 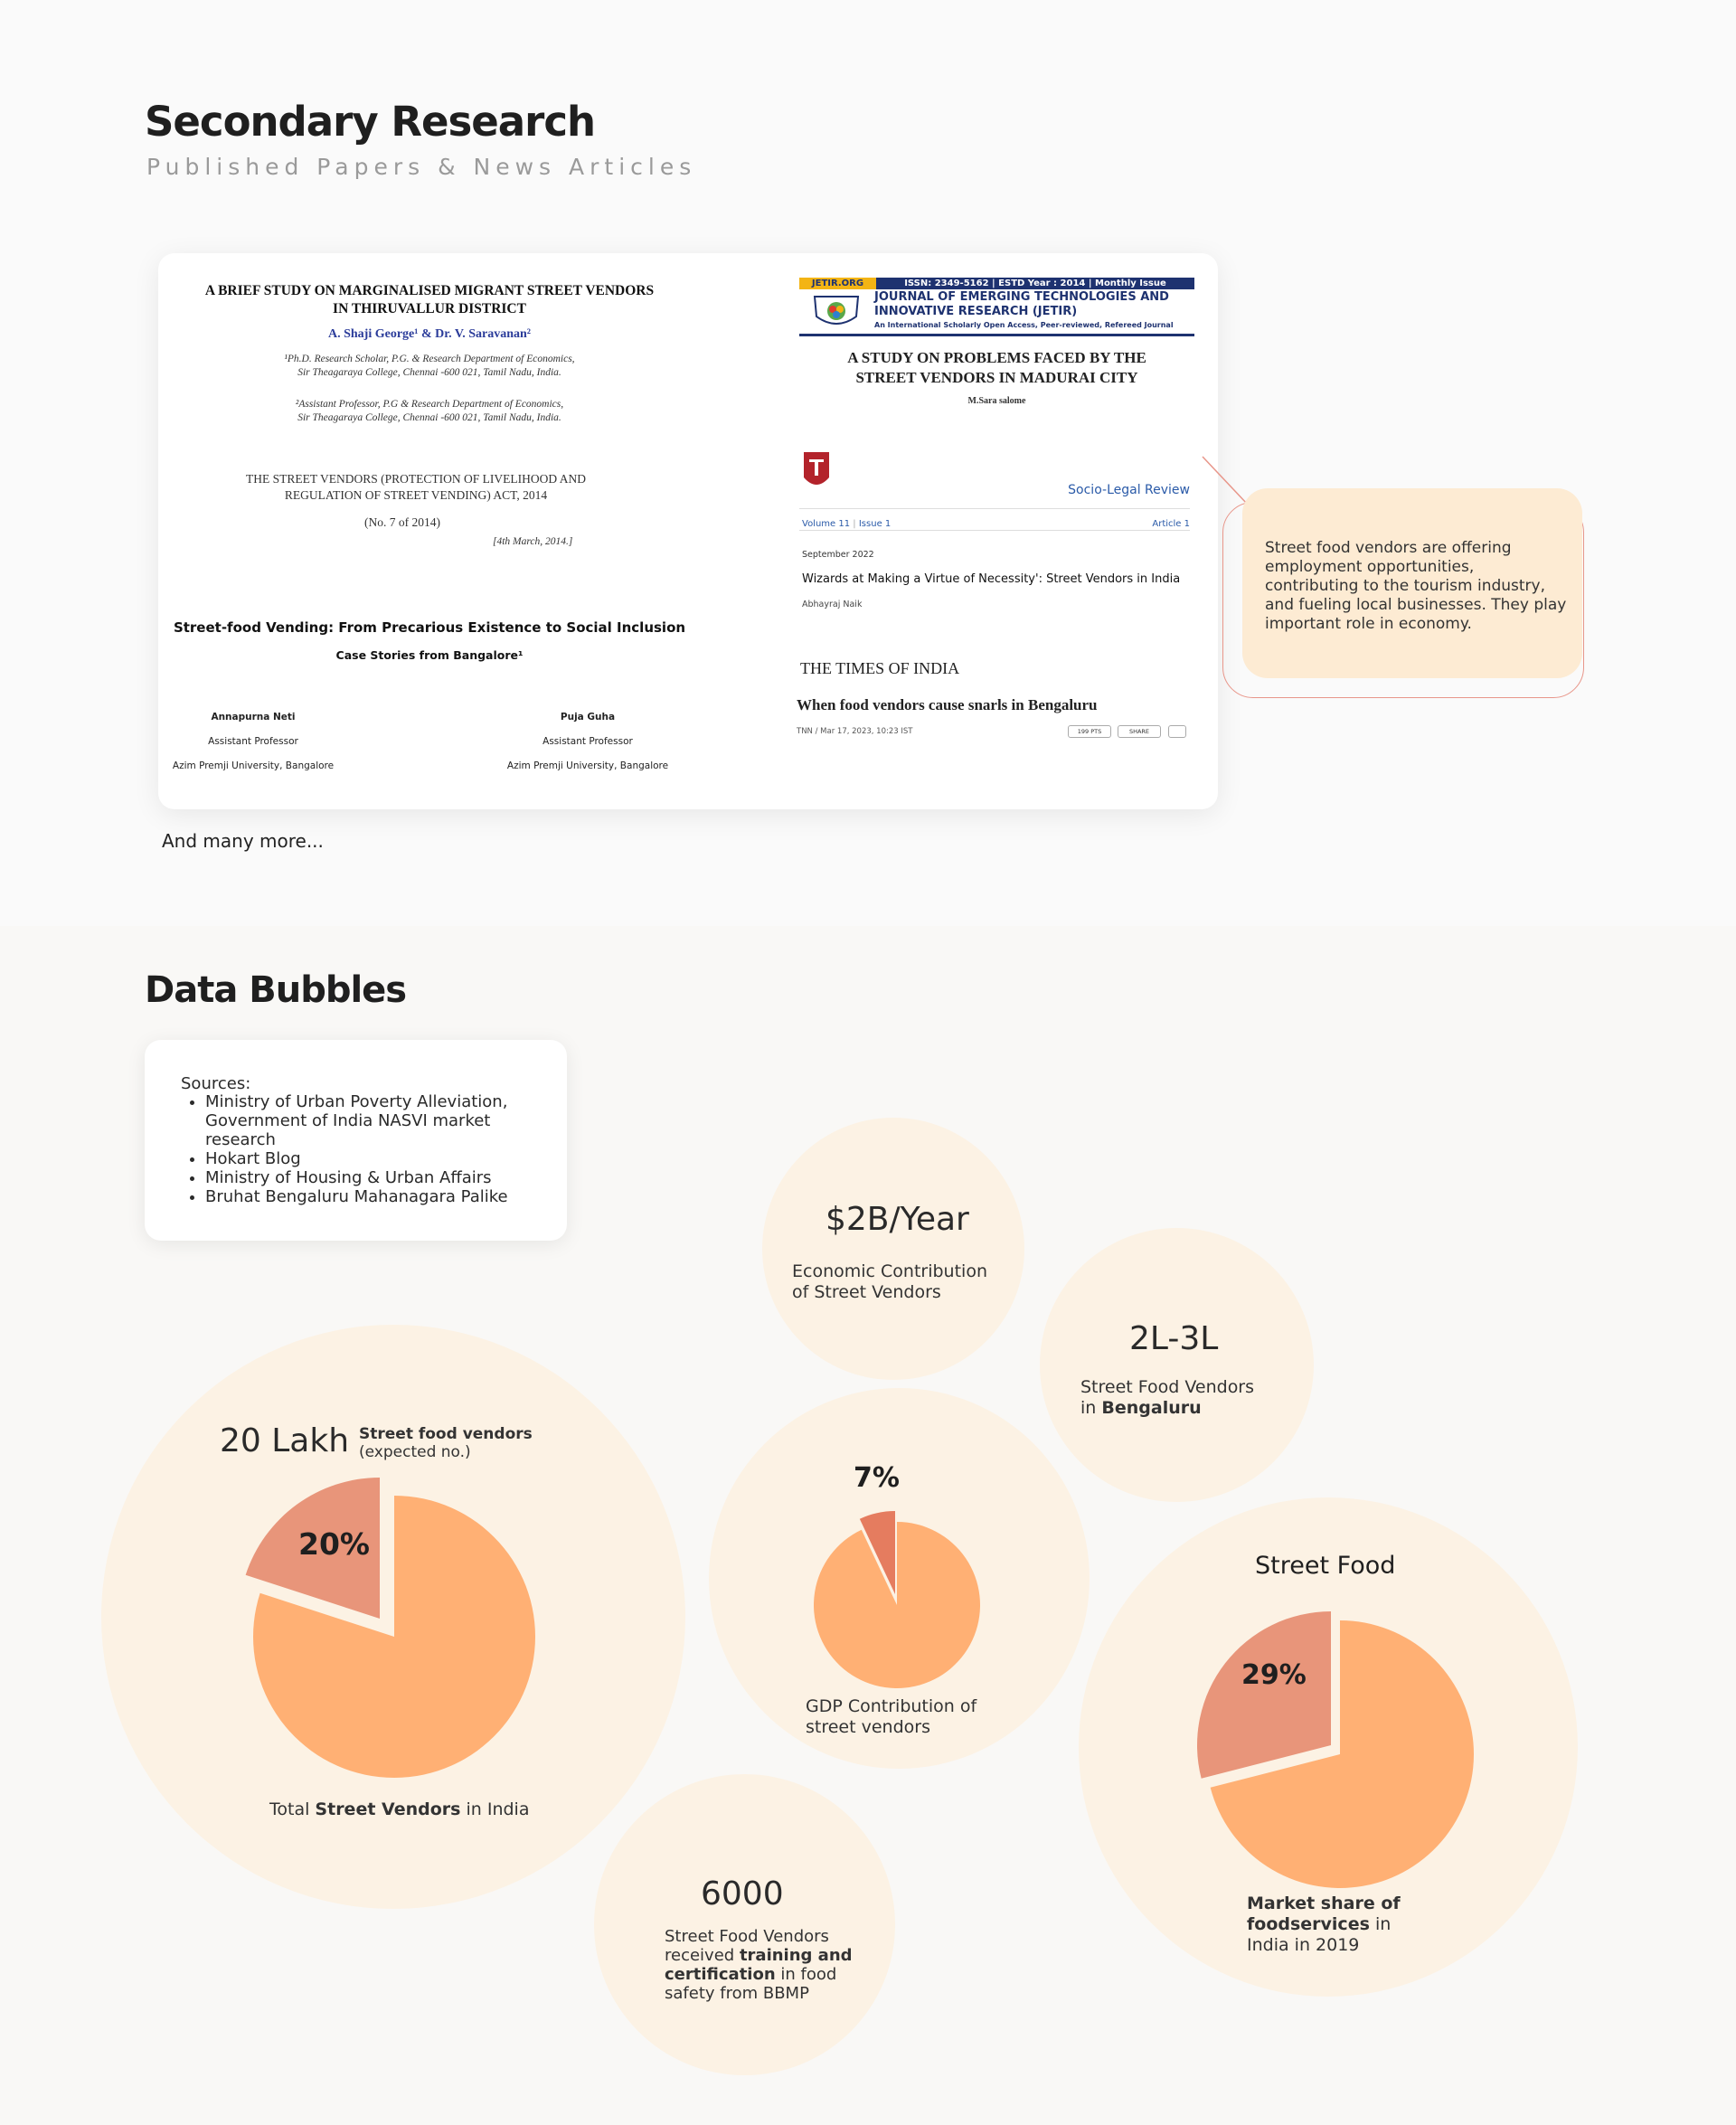 What do you see at coordinates (1089, 732) in the screenshot?
I see `toi-points-badge: 199 PTS` at bounding box center [1089, 732].